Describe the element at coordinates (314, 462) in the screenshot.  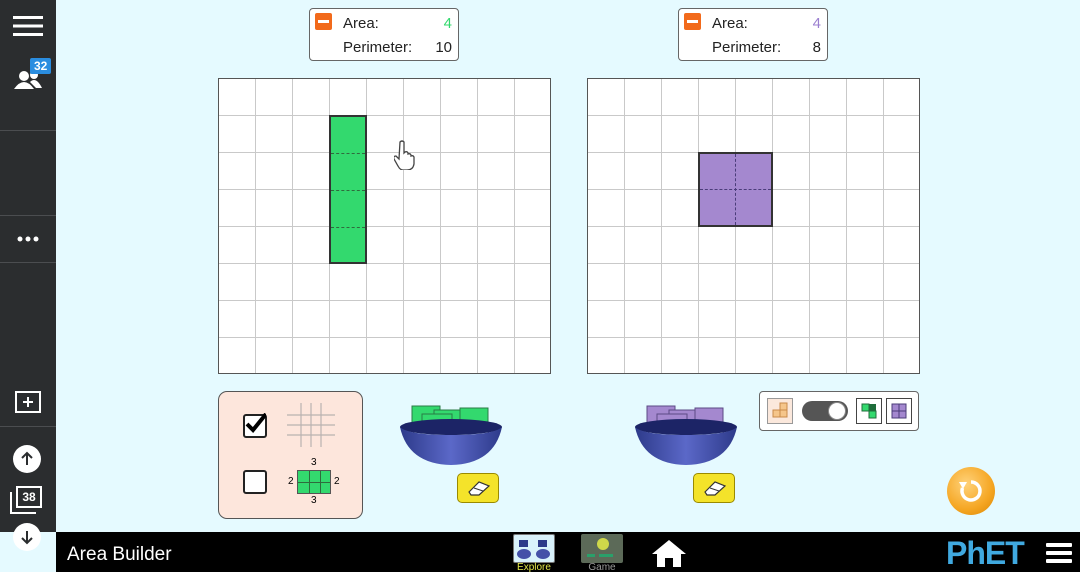
I see `dimension-top-label: 3` at that location.